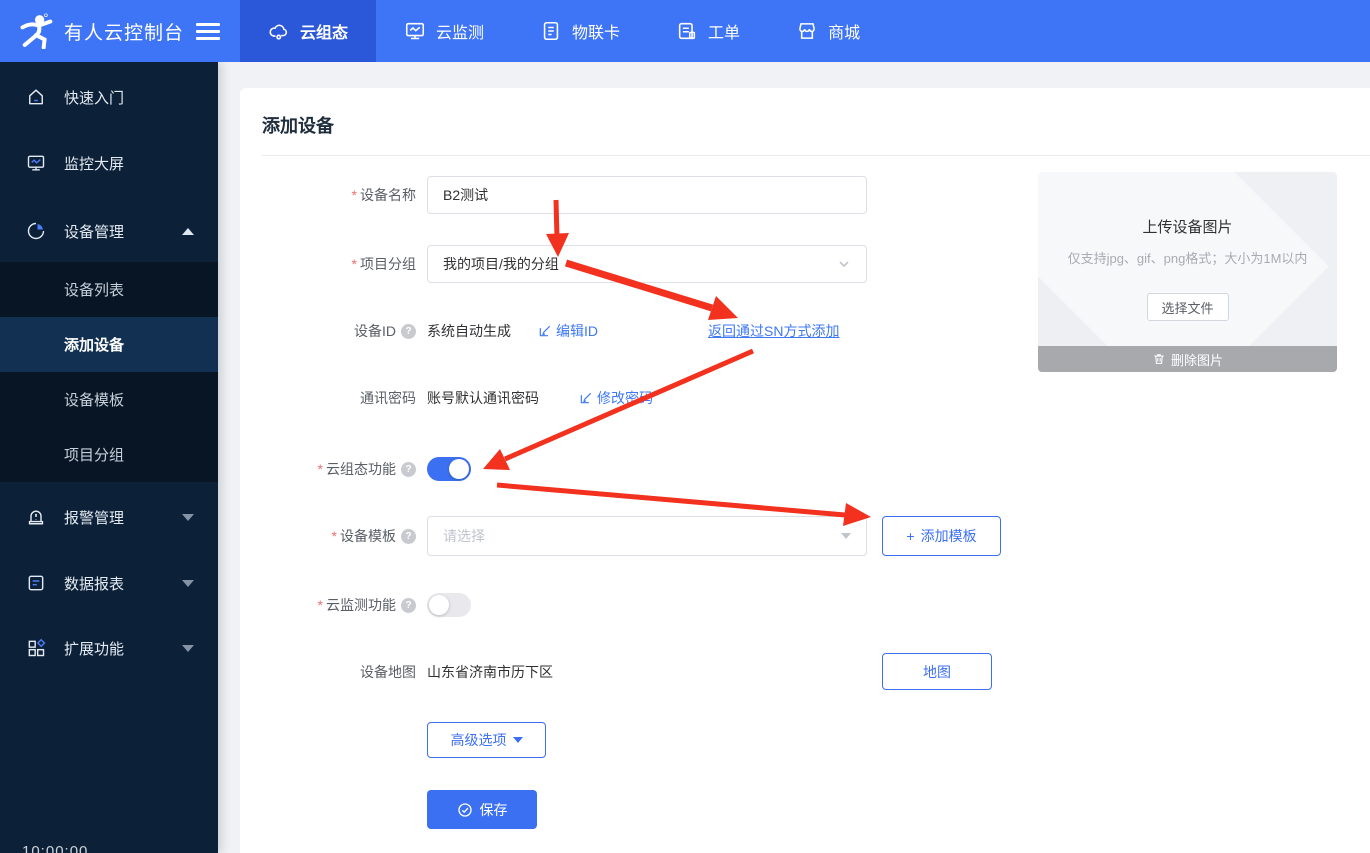 This screenshot has width=1370, height=853. What do you see at coordinates (94, 649) in the screenshot?
I see `sidebar-item-label: 扩展功能` at bounding box center [94, 649].